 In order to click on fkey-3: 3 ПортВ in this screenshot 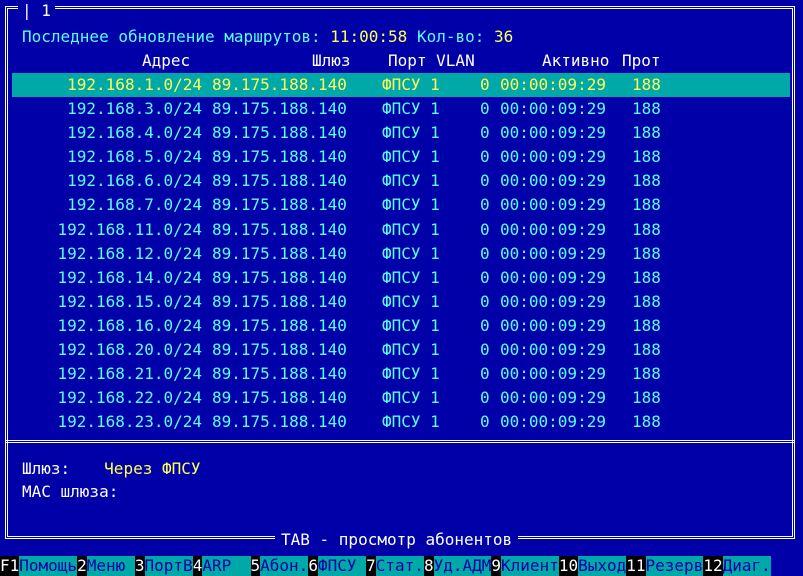, I will do `click(163, 566)`.